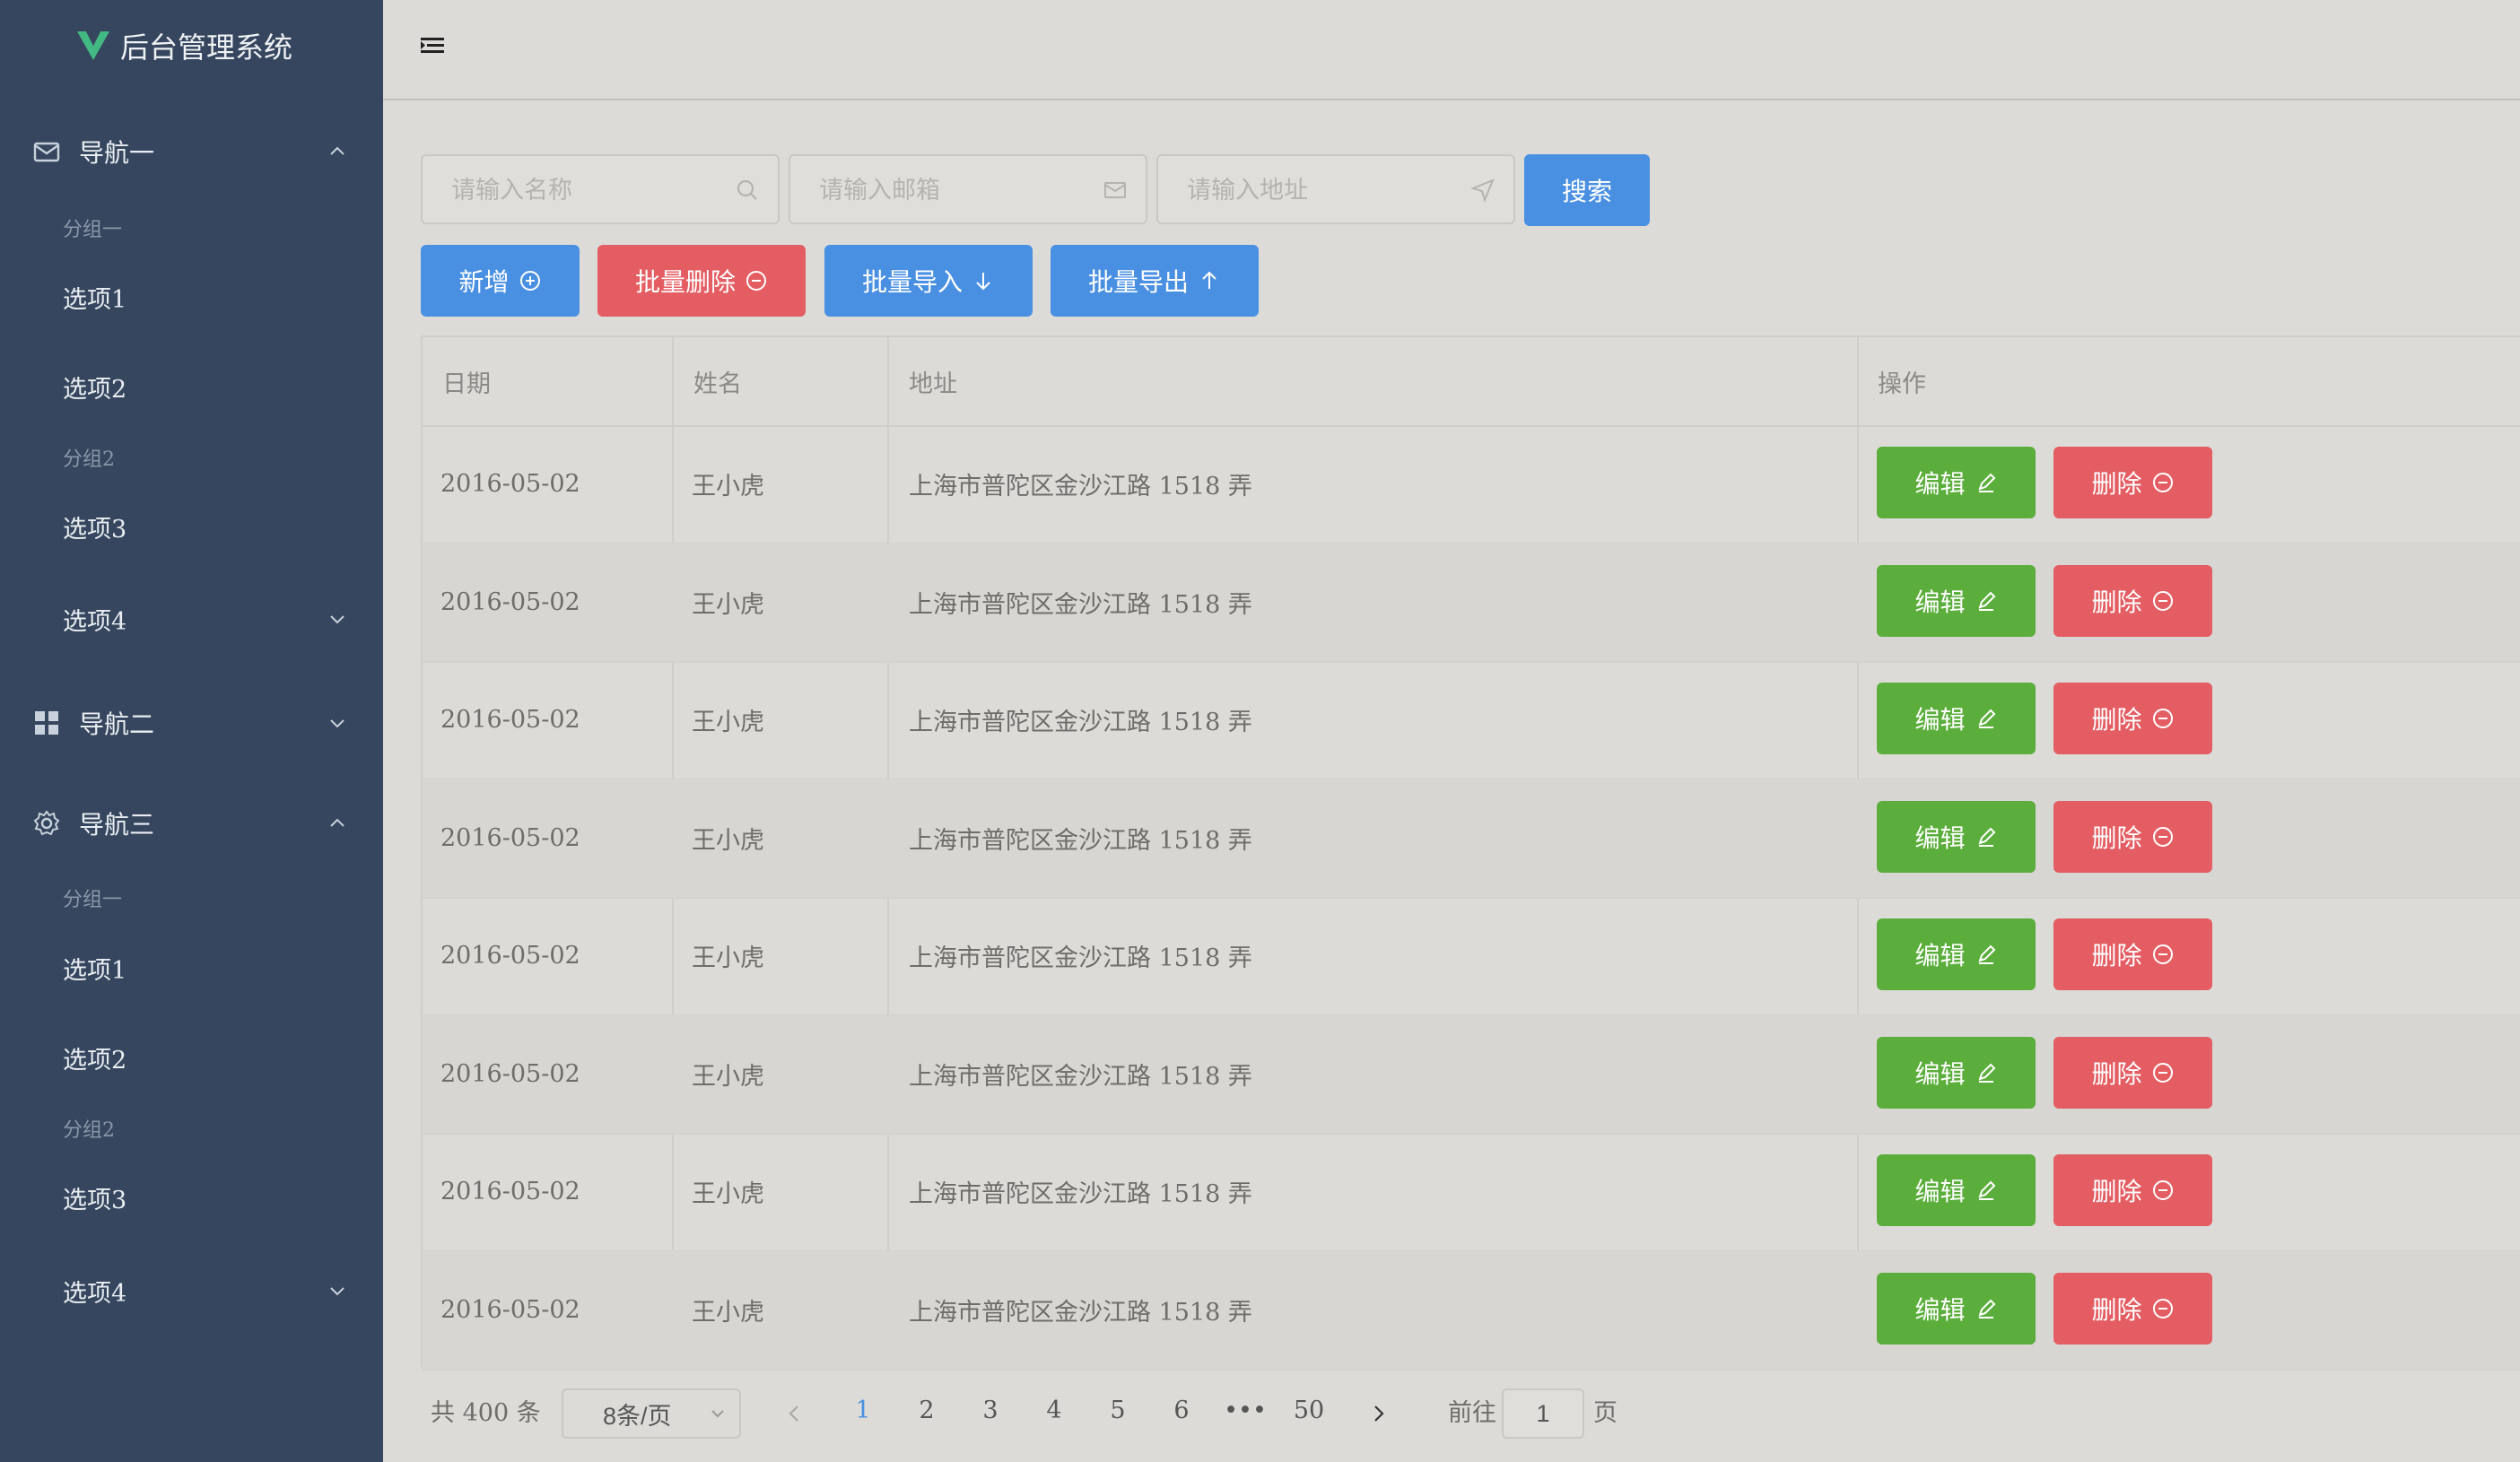 The width and height of the screenshot is (2520, 1462). Describe the element at coordinates (93, 45) in the screenshot. I see `vue-logo-icon` at that location.